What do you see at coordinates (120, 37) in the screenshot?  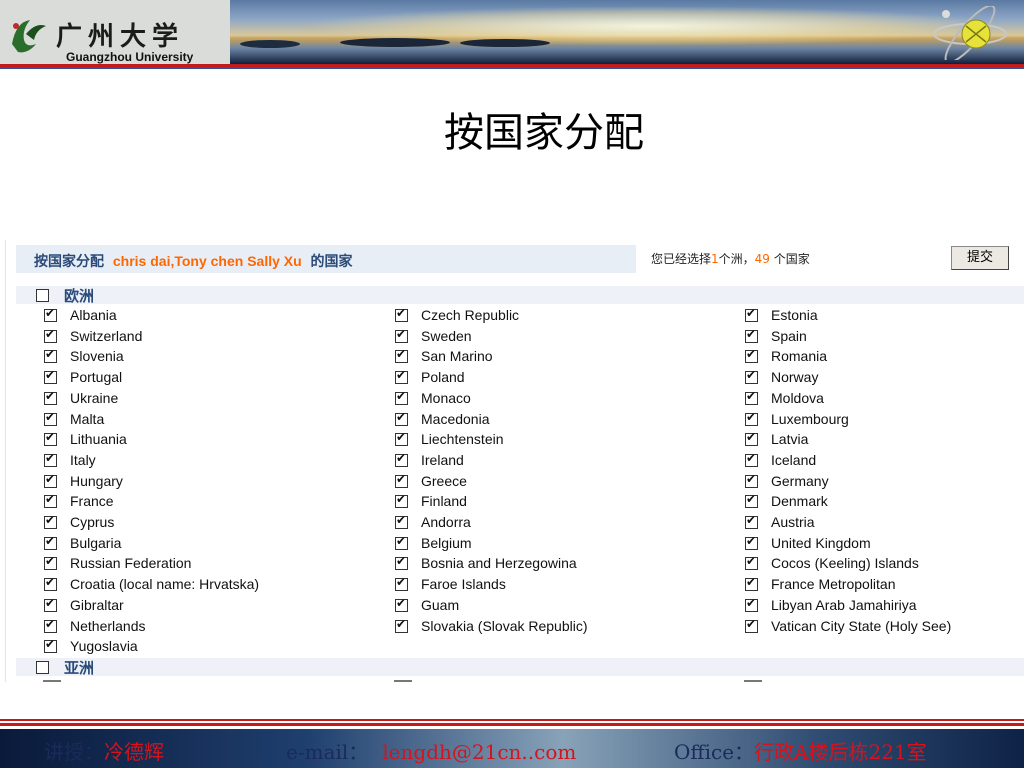 I see `logo-chinese-name: 广州大学` at bounding box center [120, 37].